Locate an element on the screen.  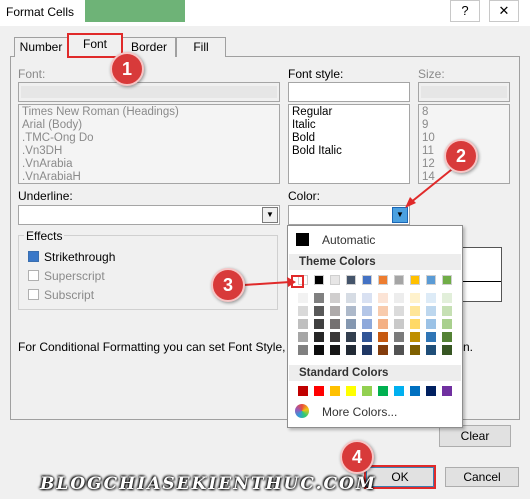
step-marker-3: 3 is located at coordinates (228, 285).